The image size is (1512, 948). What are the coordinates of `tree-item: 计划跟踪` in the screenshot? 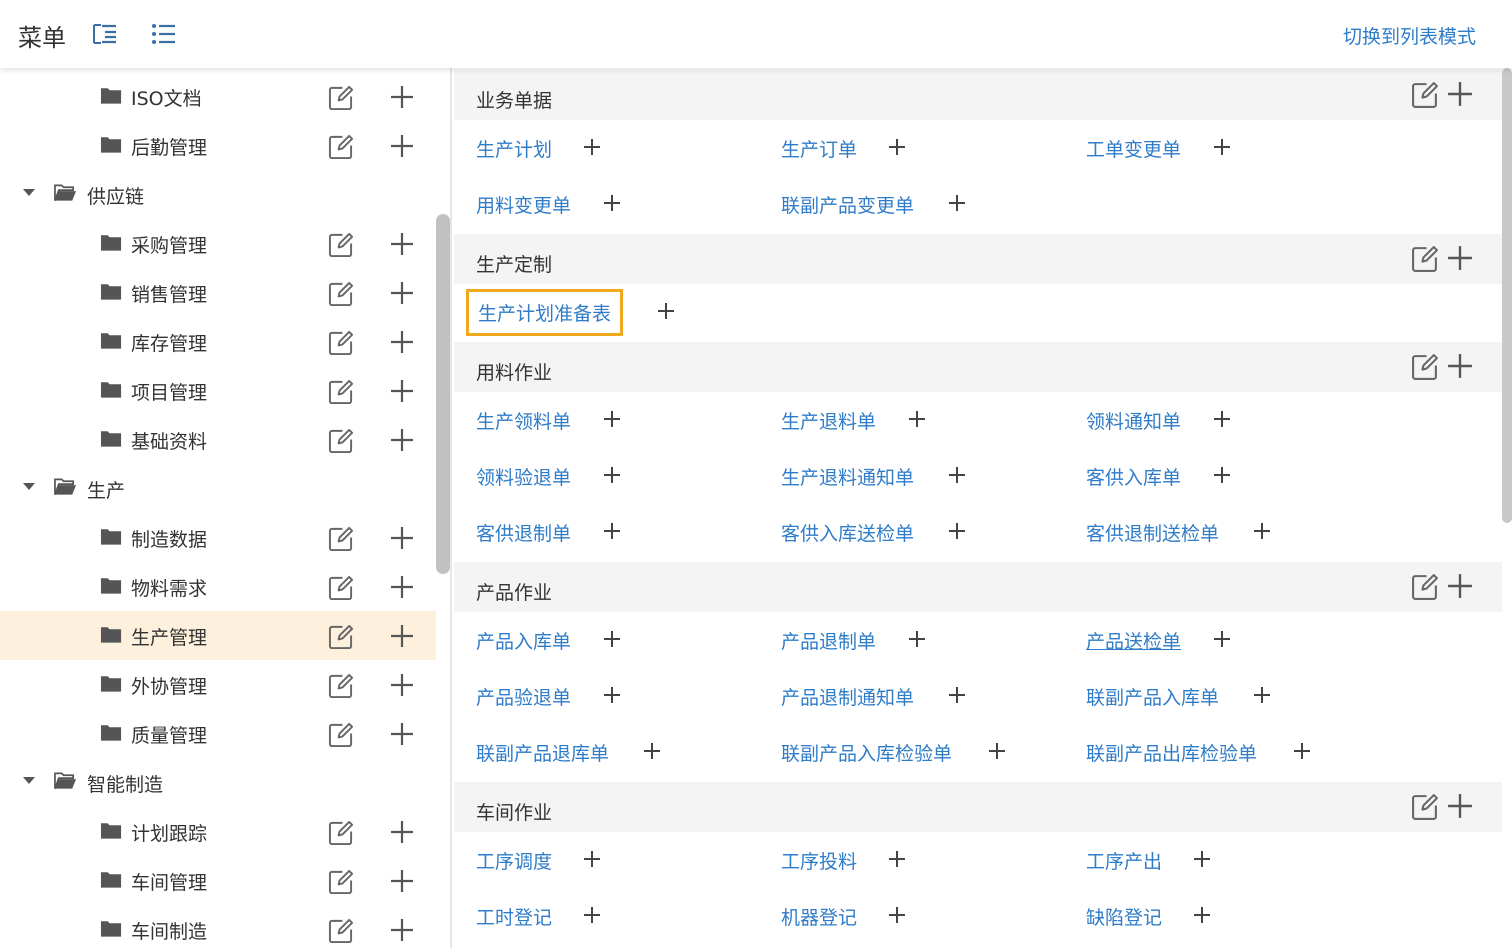 It's located at (218, 831).